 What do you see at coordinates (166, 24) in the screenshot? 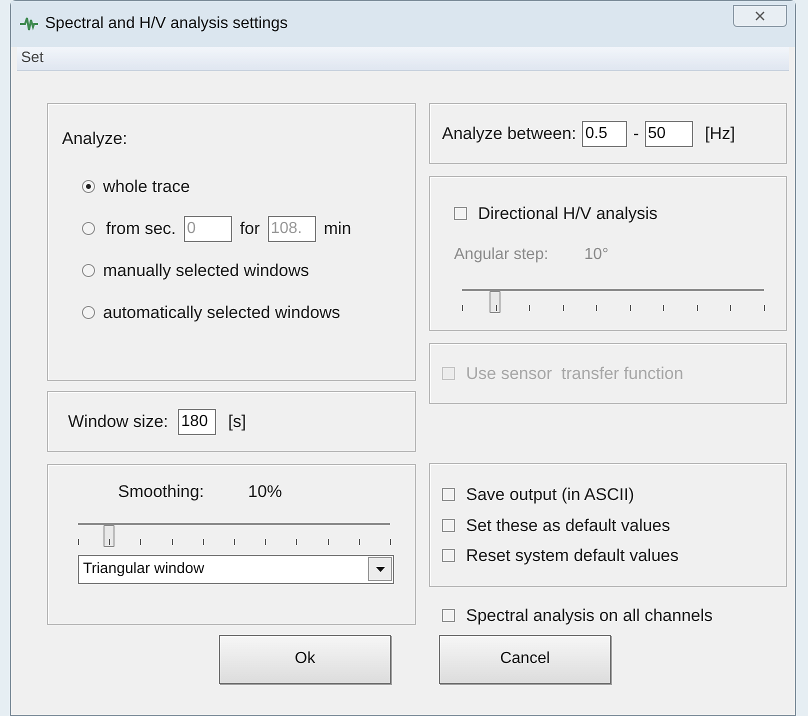
I see `window-title: Spectral and H/V analysis settings` at bounding box center [166, 24].